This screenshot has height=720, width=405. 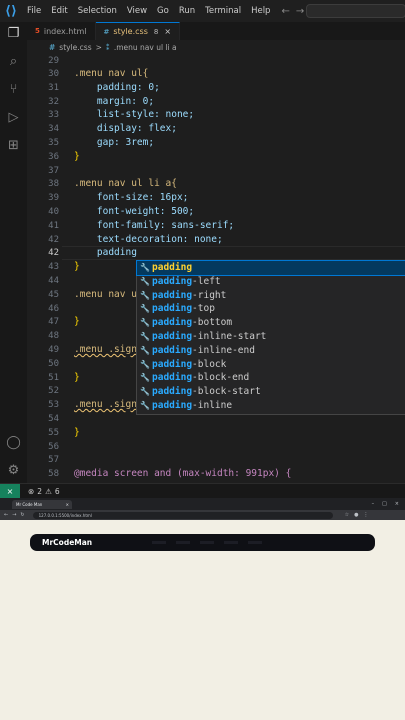 What do you see at coordinates (221, 378) in the screenshot?
I see `suggestion-rest: -block-end` at bounding box center [221, 378].